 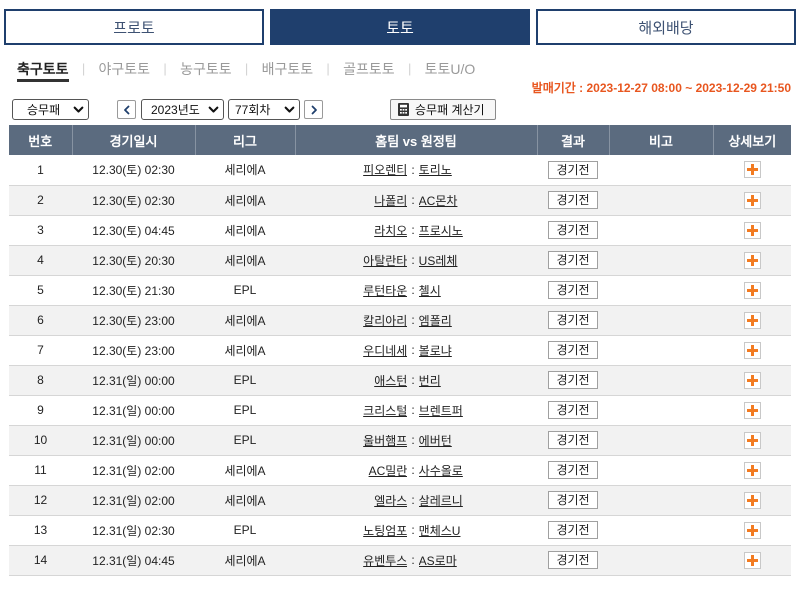 What do you see at coordinates (435, 441) in the screenshot?
I see `away-team-link: 에버턴` at bounding box center [435, 441].